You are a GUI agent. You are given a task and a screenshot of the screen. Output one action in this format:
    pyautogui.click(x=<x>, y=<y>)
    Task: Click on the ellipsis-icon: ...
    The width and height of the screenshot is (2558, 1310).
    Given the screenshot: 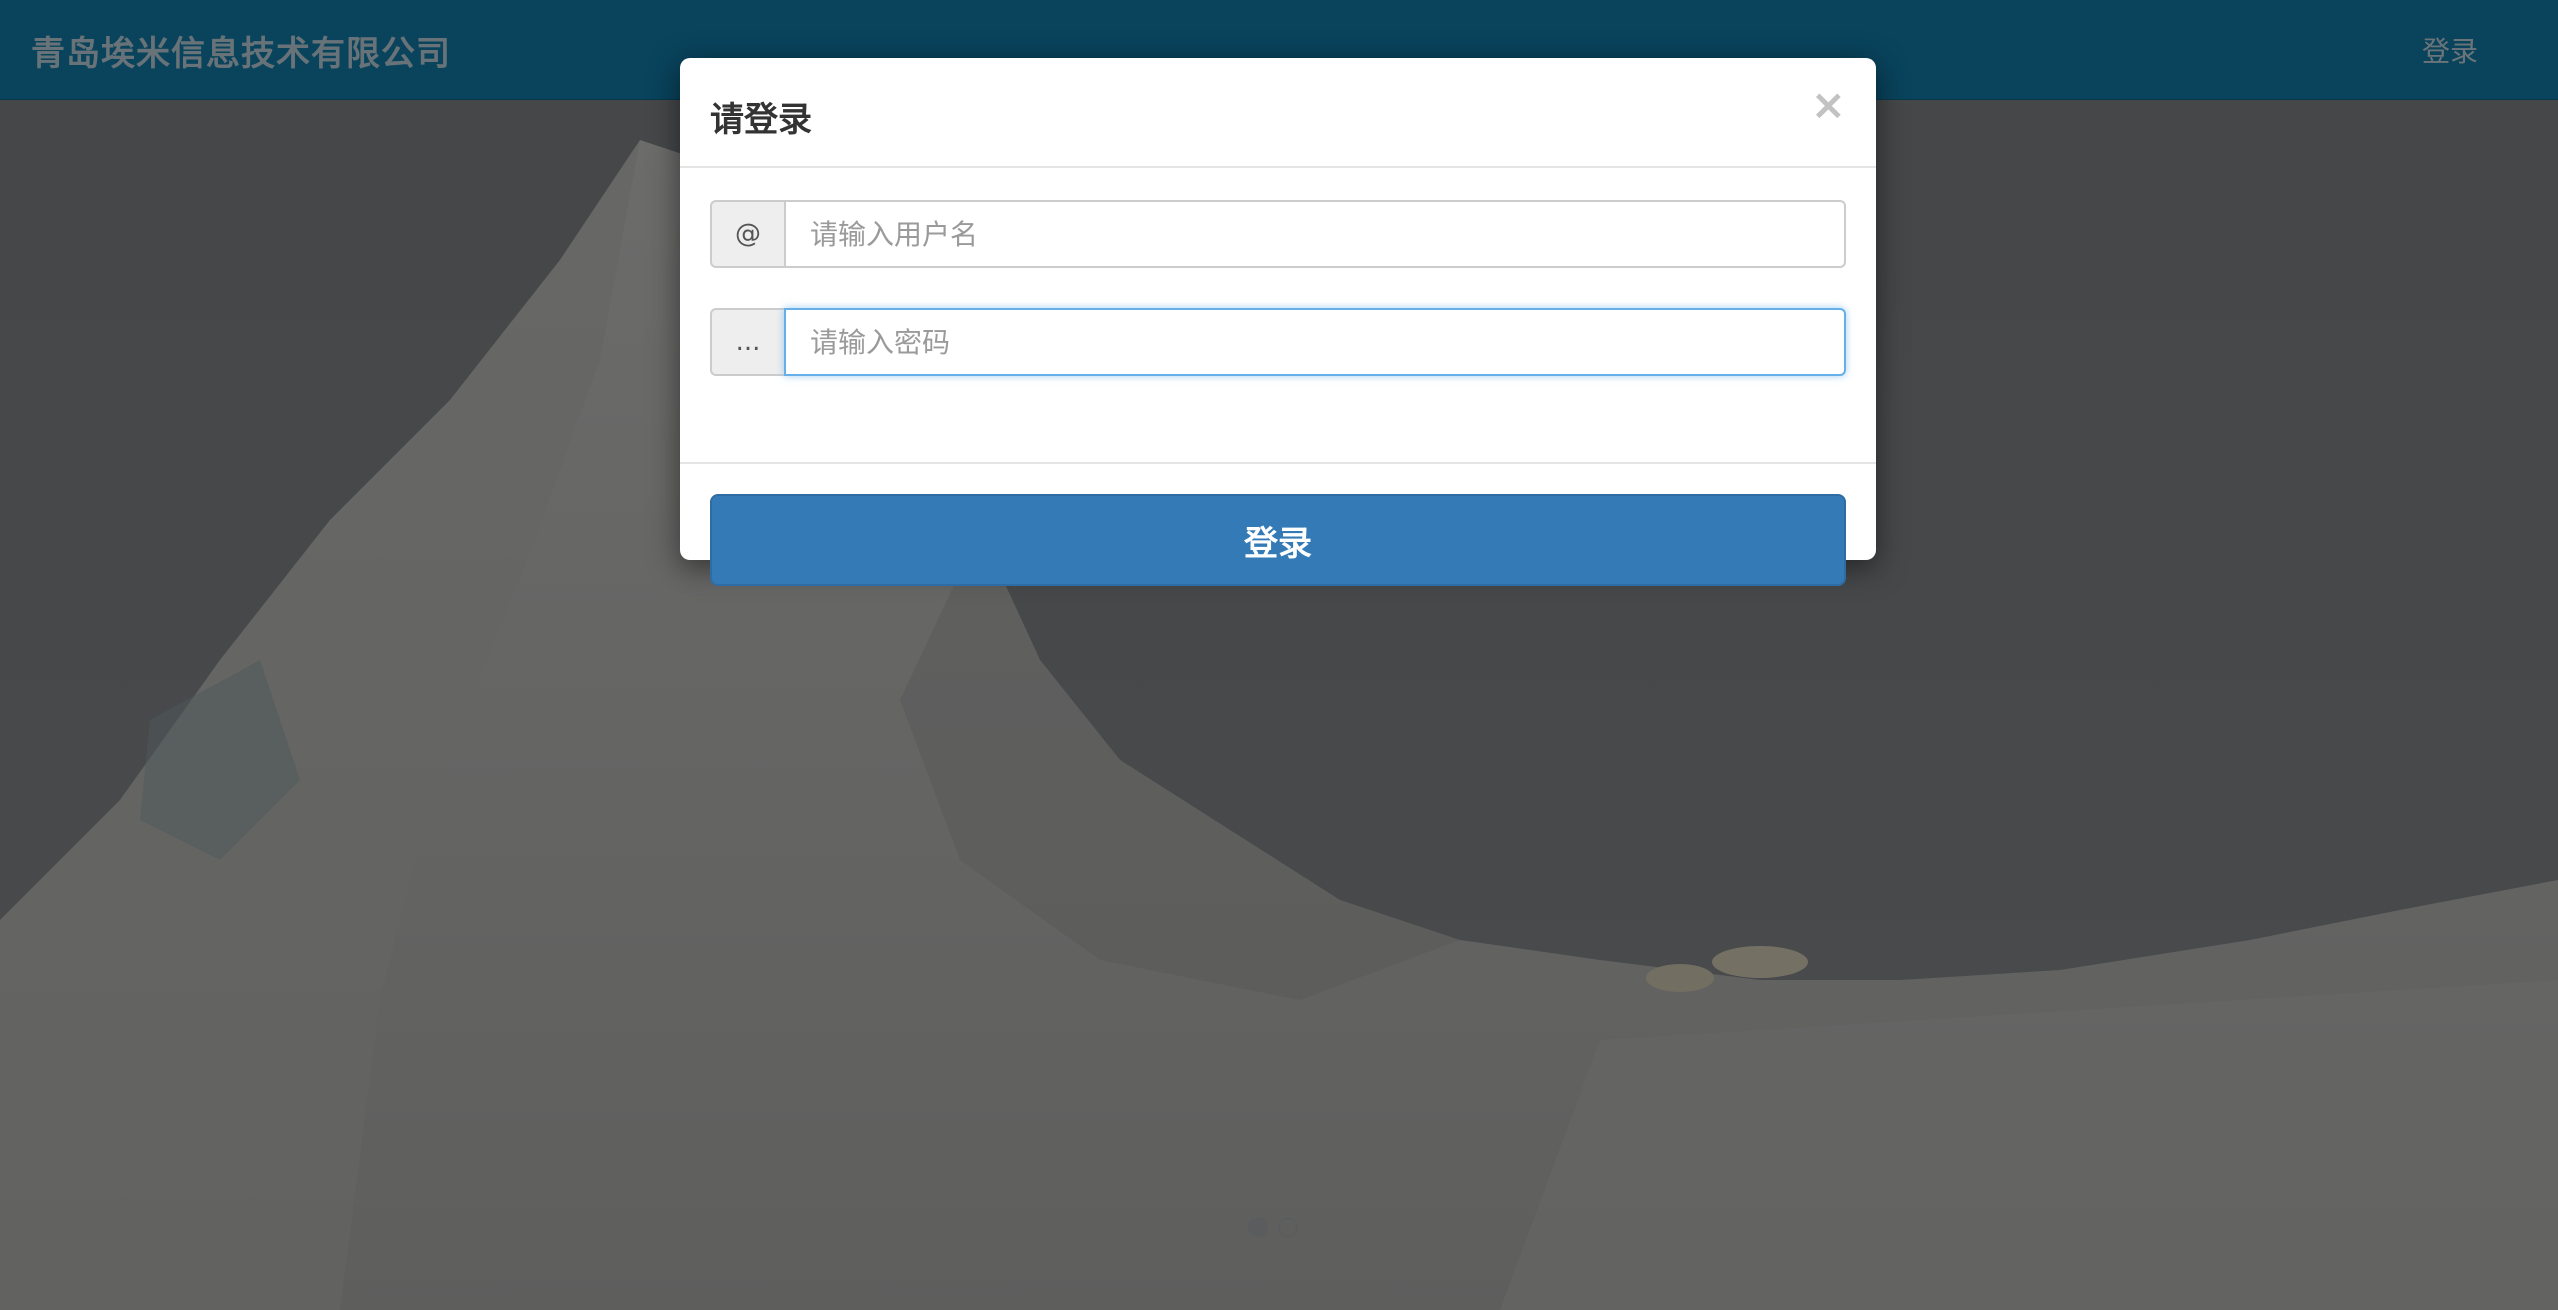 What is the action you would take?
    pyautogui.click(x=747, y=342)
    